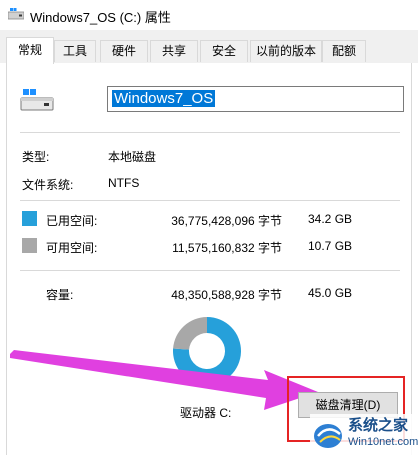 The height and width of the screenshot is (455, 418). What do you see at coordinates (330, 293) in the screenshot?
I see `capacity-size: 45.0 GB` at bounding box center [330, 293].